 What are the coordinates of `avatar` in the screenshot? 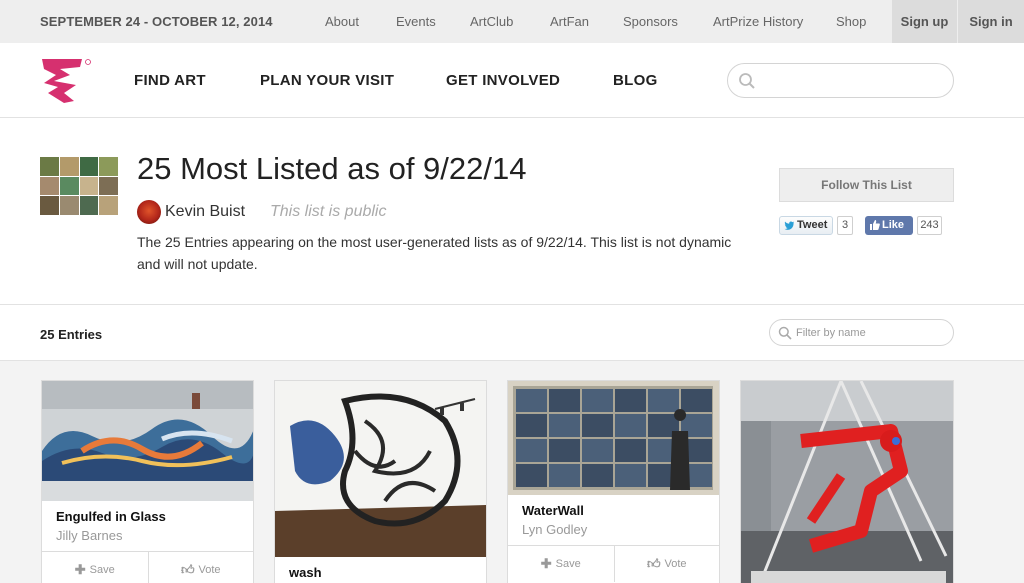 It's located at (149, 212).